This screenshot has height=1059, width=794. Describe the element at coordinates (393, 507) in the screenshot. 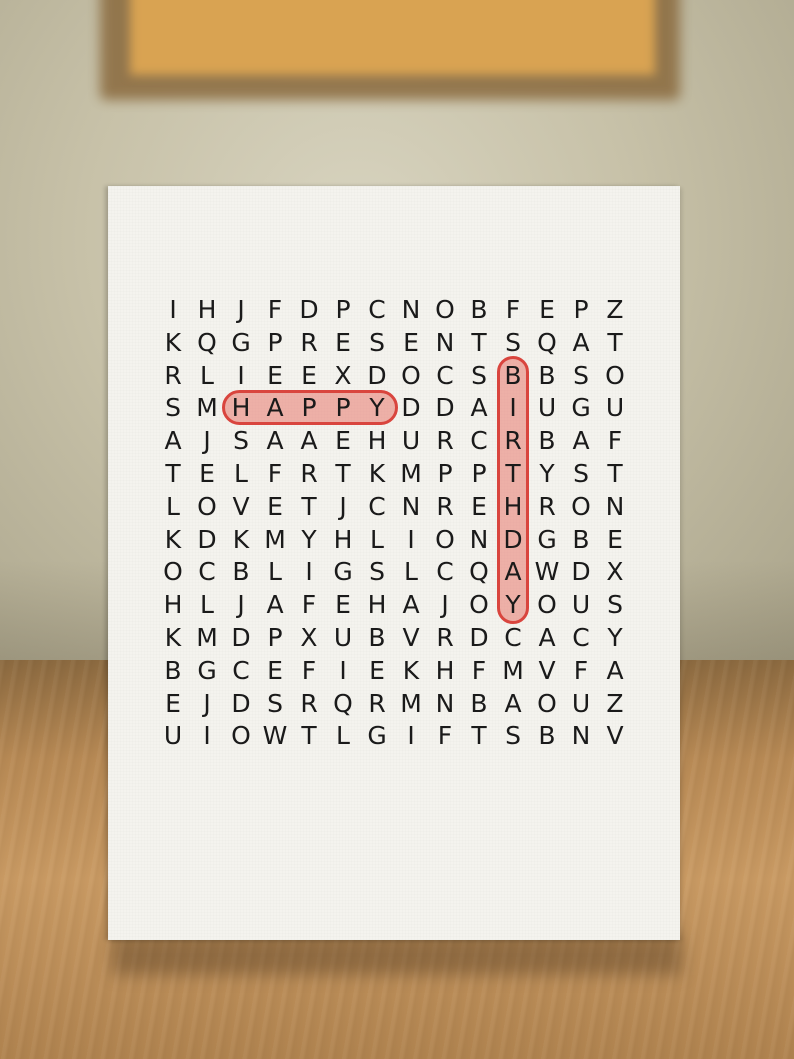

I see `grid-row: LOVETJCNREHRON` at that location.